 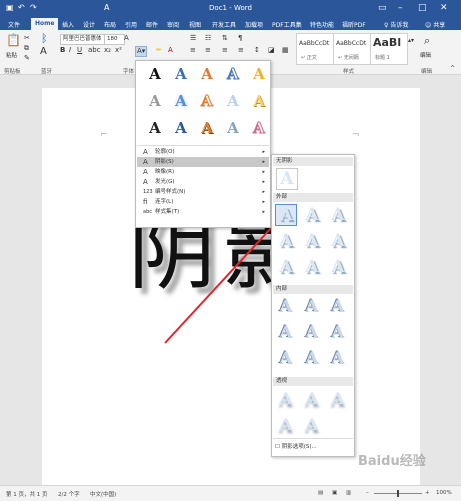 I want to click on menu-item-outline: A 轮廓(O) ▸, so click(x=203, y=152).